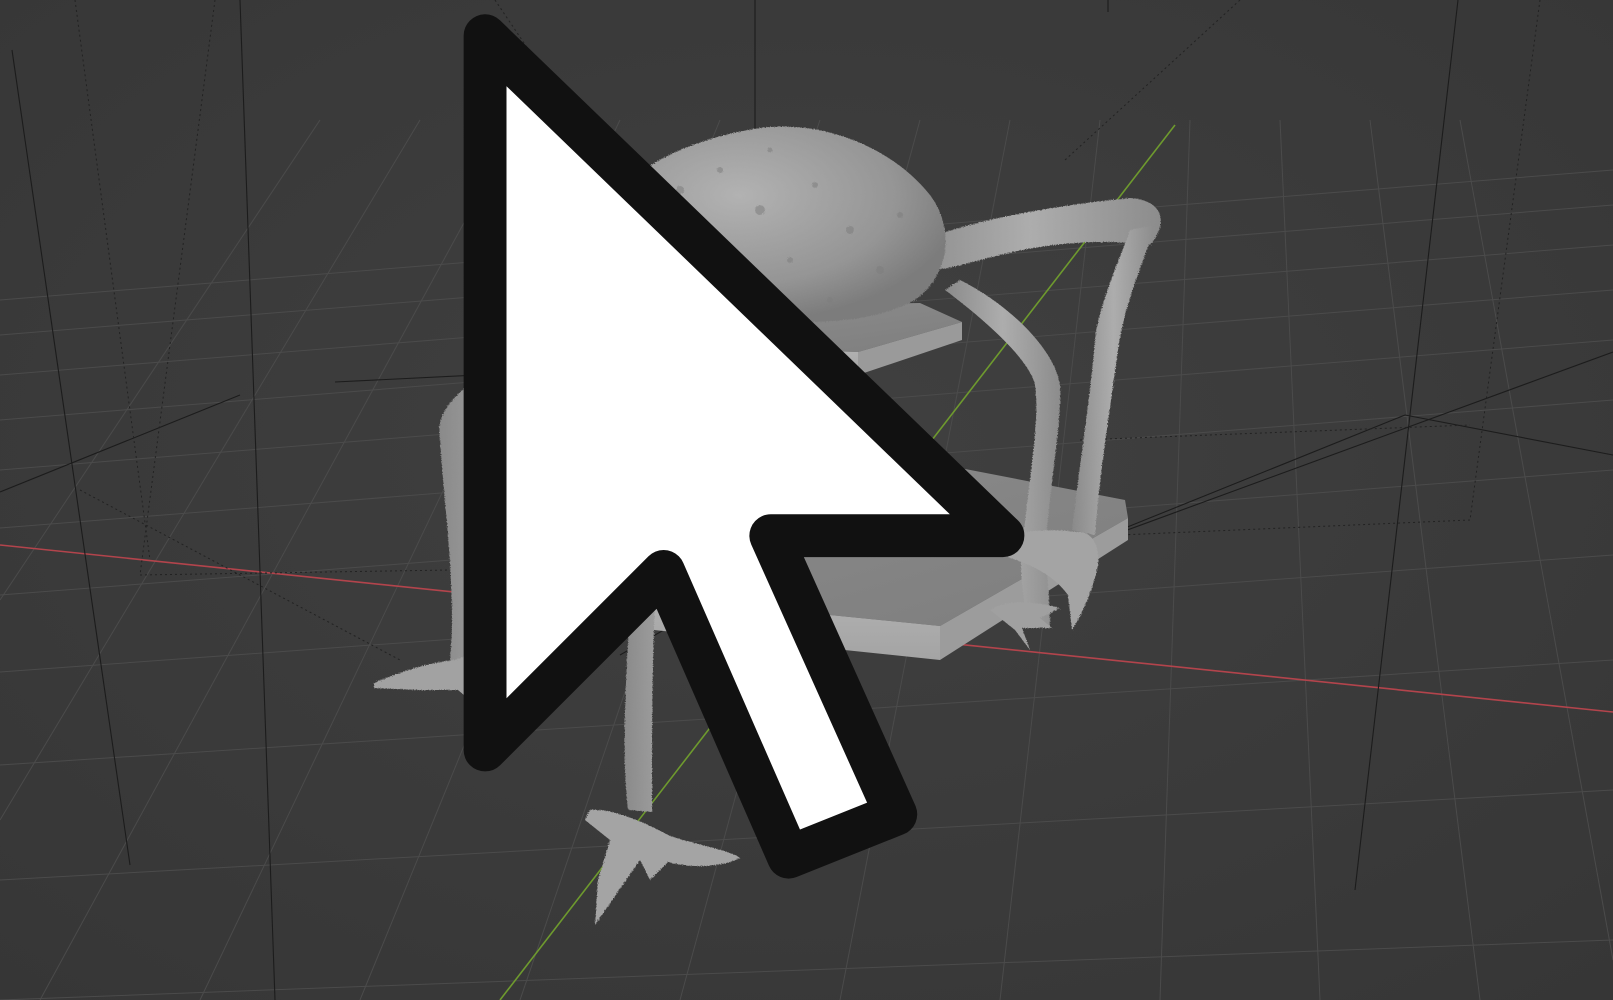  What do you see at coordinates (790, 675) in the screenshot?
I see `center-cylinder-lower` at bounding box center [790, 675].